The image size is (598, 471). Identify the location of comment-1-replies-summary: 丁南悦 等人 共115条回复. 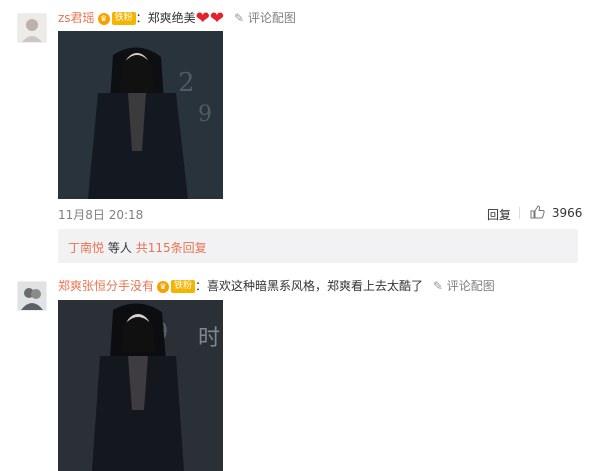
(318, 246).